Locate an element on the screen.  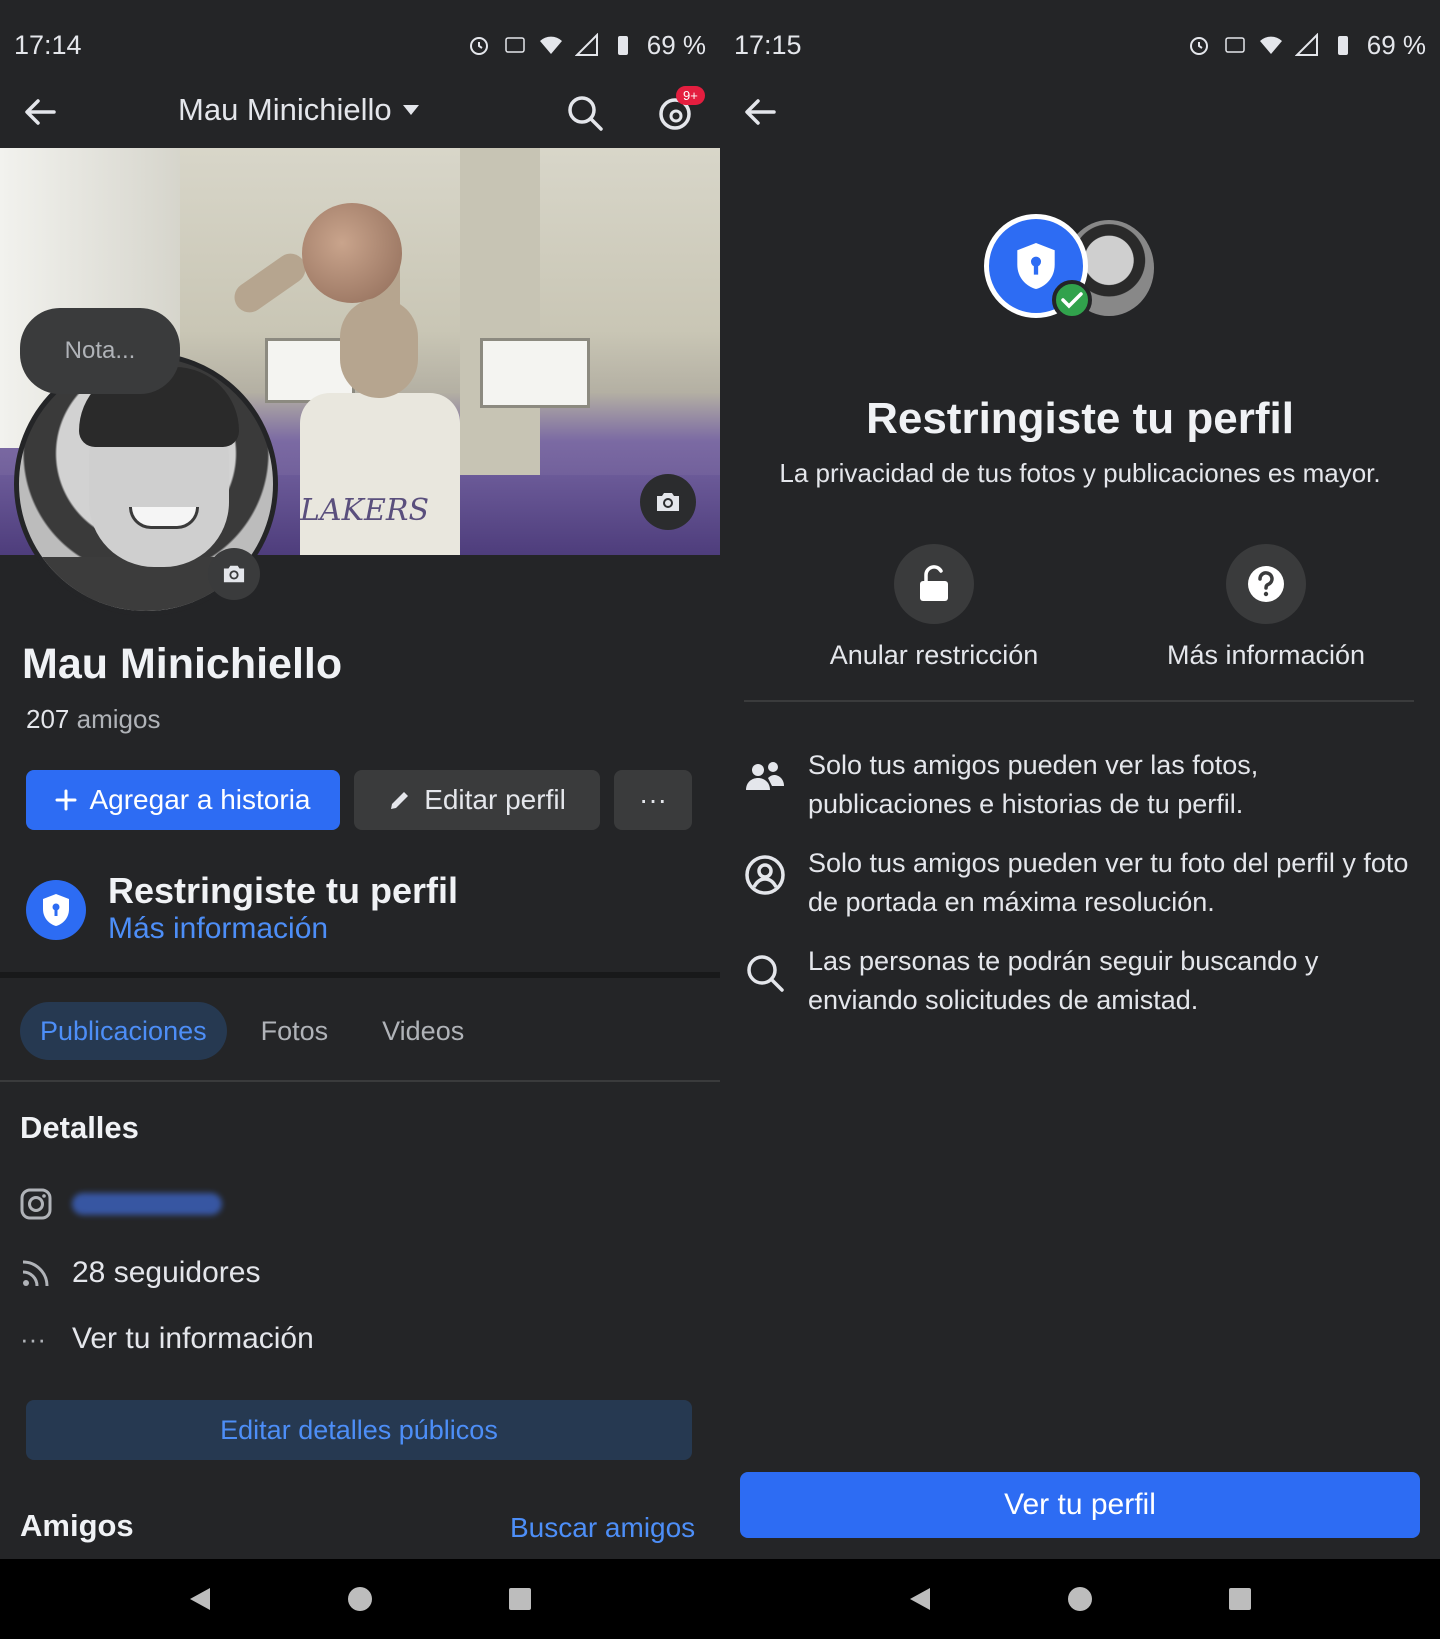
status-bar: 17:14 69 % is located at coordinates (360, 45).